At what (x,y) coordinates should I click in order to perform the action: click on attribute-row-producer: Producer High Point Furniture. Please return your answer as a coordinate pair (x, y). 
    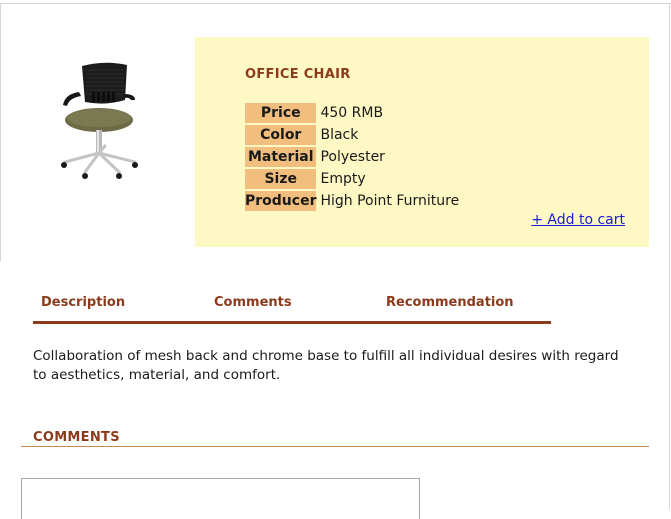
    Looking at the image, I should click on (352, 201).